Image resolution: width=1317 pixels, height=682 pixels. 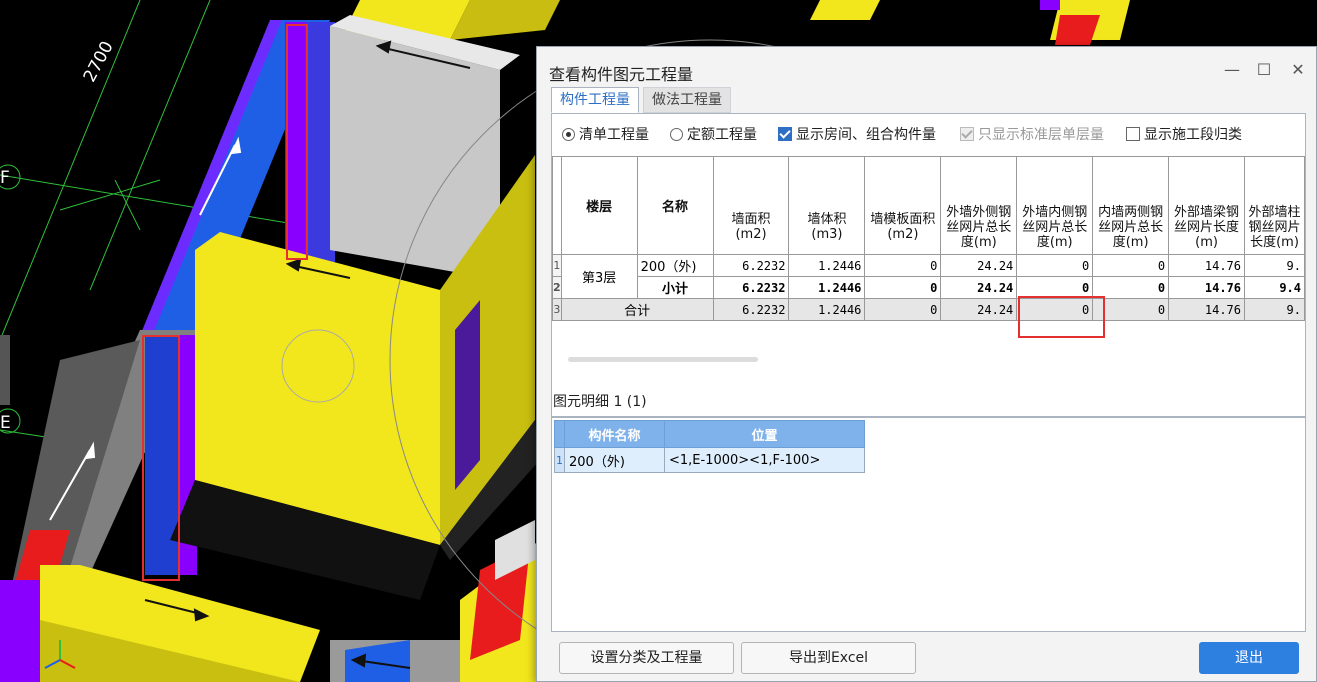 What do you see at coordinates (785, 134) in the screenshot?
I see `checkbox-checked-icon` at bounding box center [785, 134].